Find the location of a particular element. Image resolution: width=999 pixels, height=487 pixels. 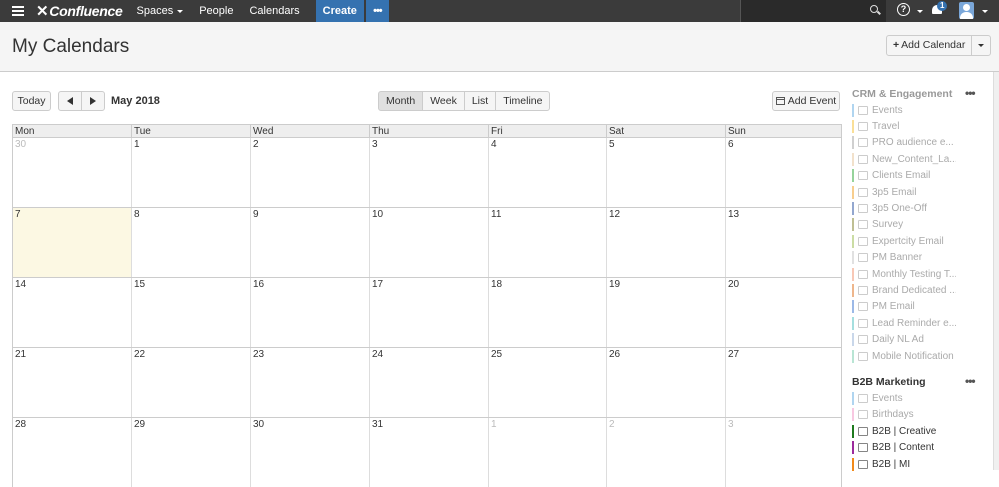

dow-label: Sat is located at coordinates (665, 131).